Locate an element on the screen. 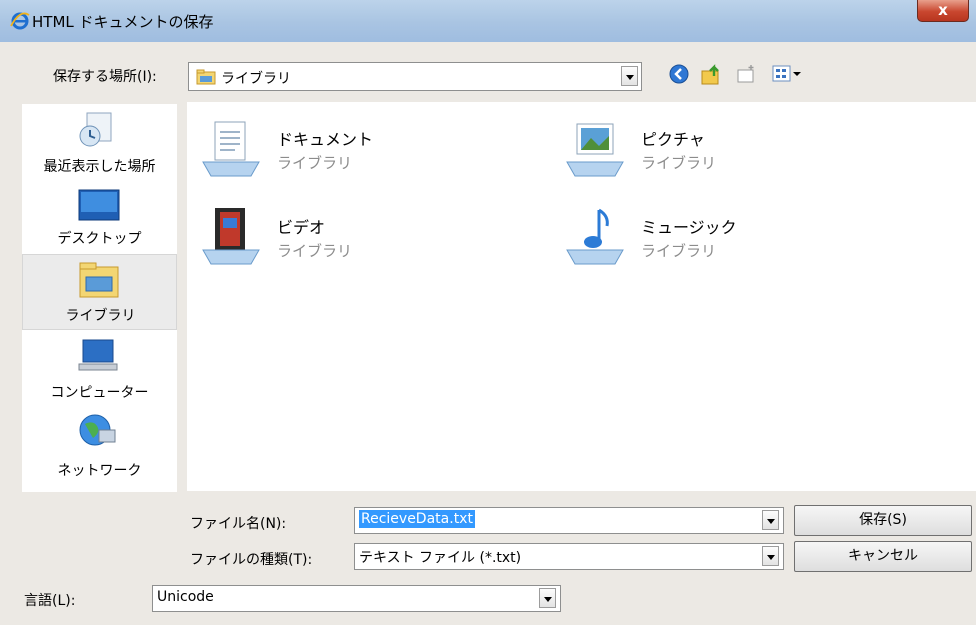 The image size is (976, 625). language-value: Unicode is located at coordinates (185, 597).